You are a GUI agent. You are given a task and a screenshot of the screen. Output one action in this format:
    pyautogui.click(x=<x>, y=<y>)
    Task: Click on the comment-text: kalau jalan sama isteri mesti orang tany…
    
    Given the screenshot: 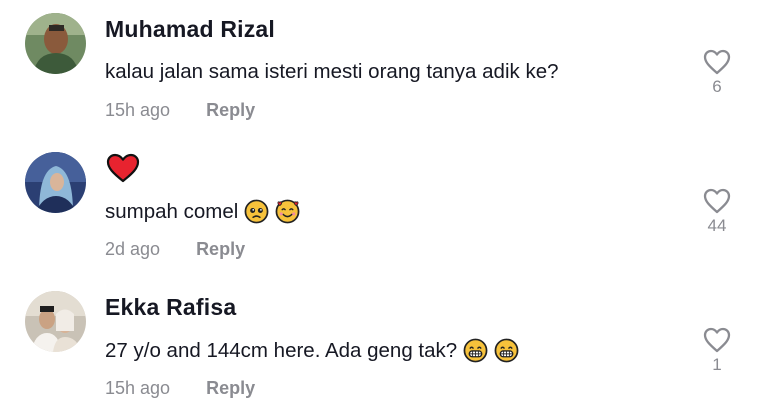 What is the action you would take?
    pyautogui.click(x=332, y=72)
    